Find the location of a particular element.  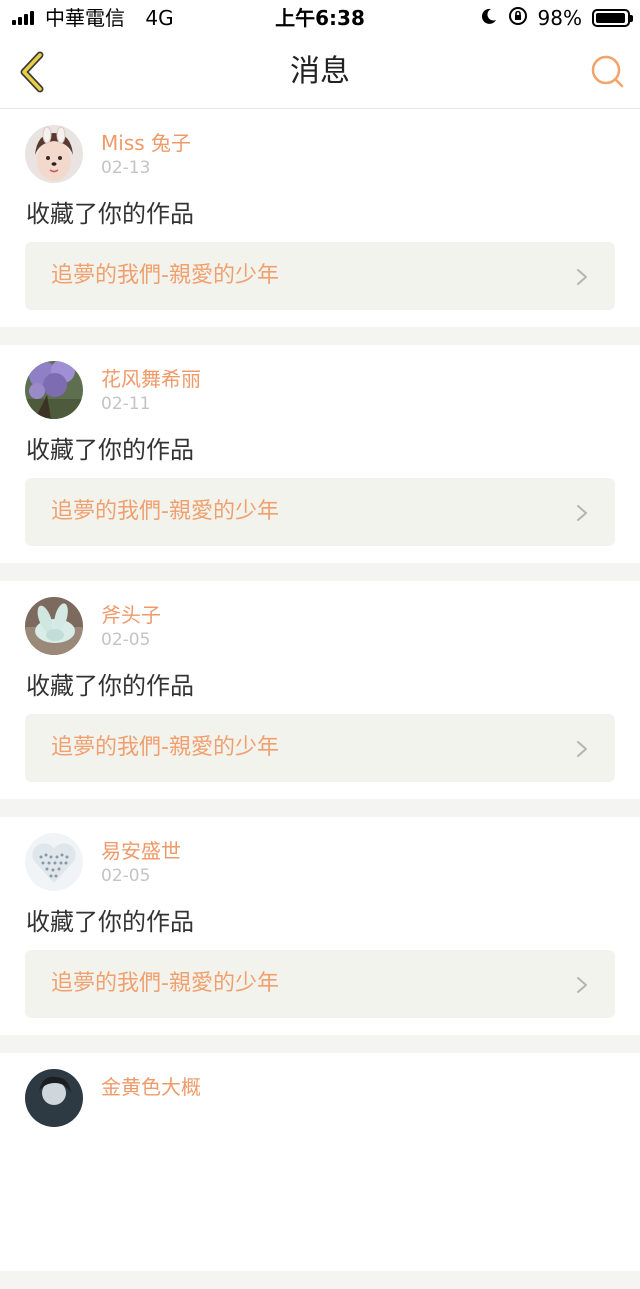

user-name: 金黄色大概 is located at coordinates (151, 1087).